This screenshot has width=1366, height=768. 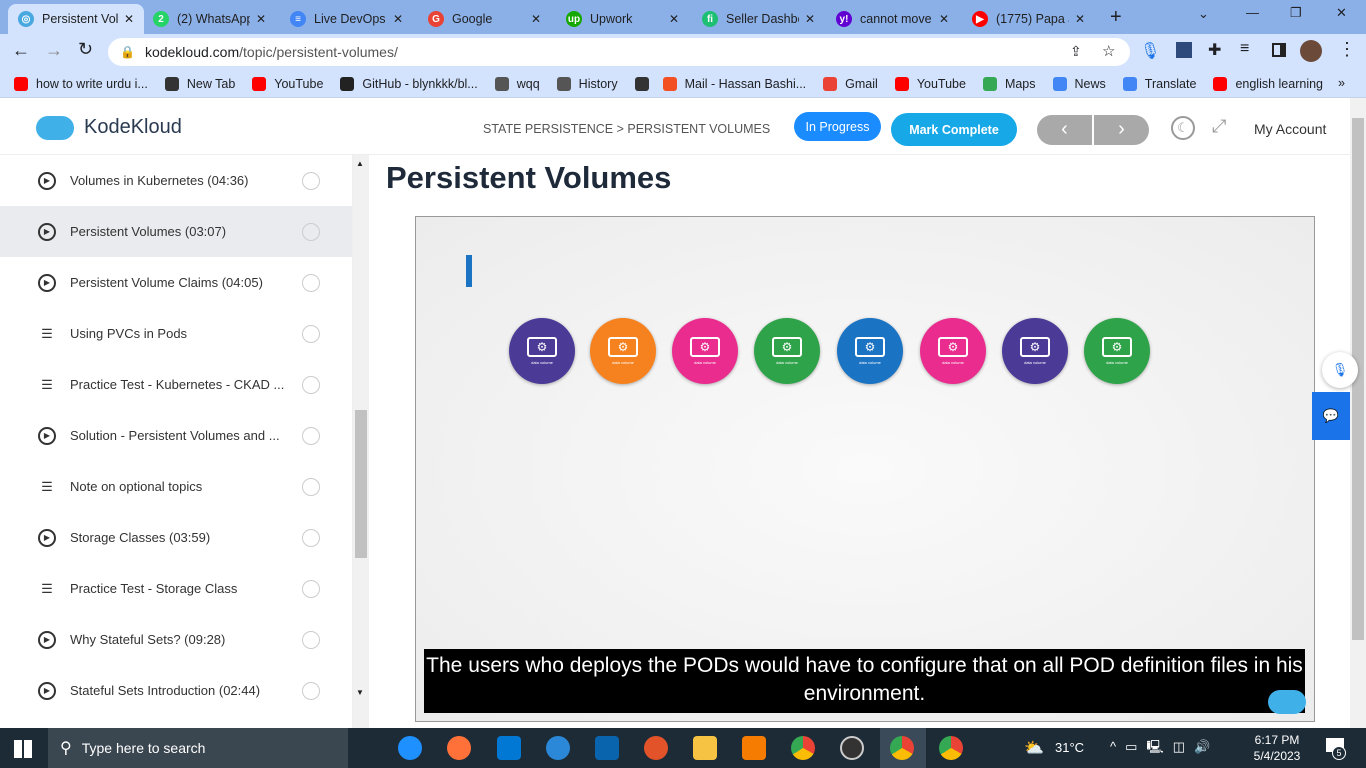 What do you see at coordinates (176, 333) in the screenshot?
I see `lesson-item: ☰ Using PVCs in Pods` at bounding box center [176, 333].